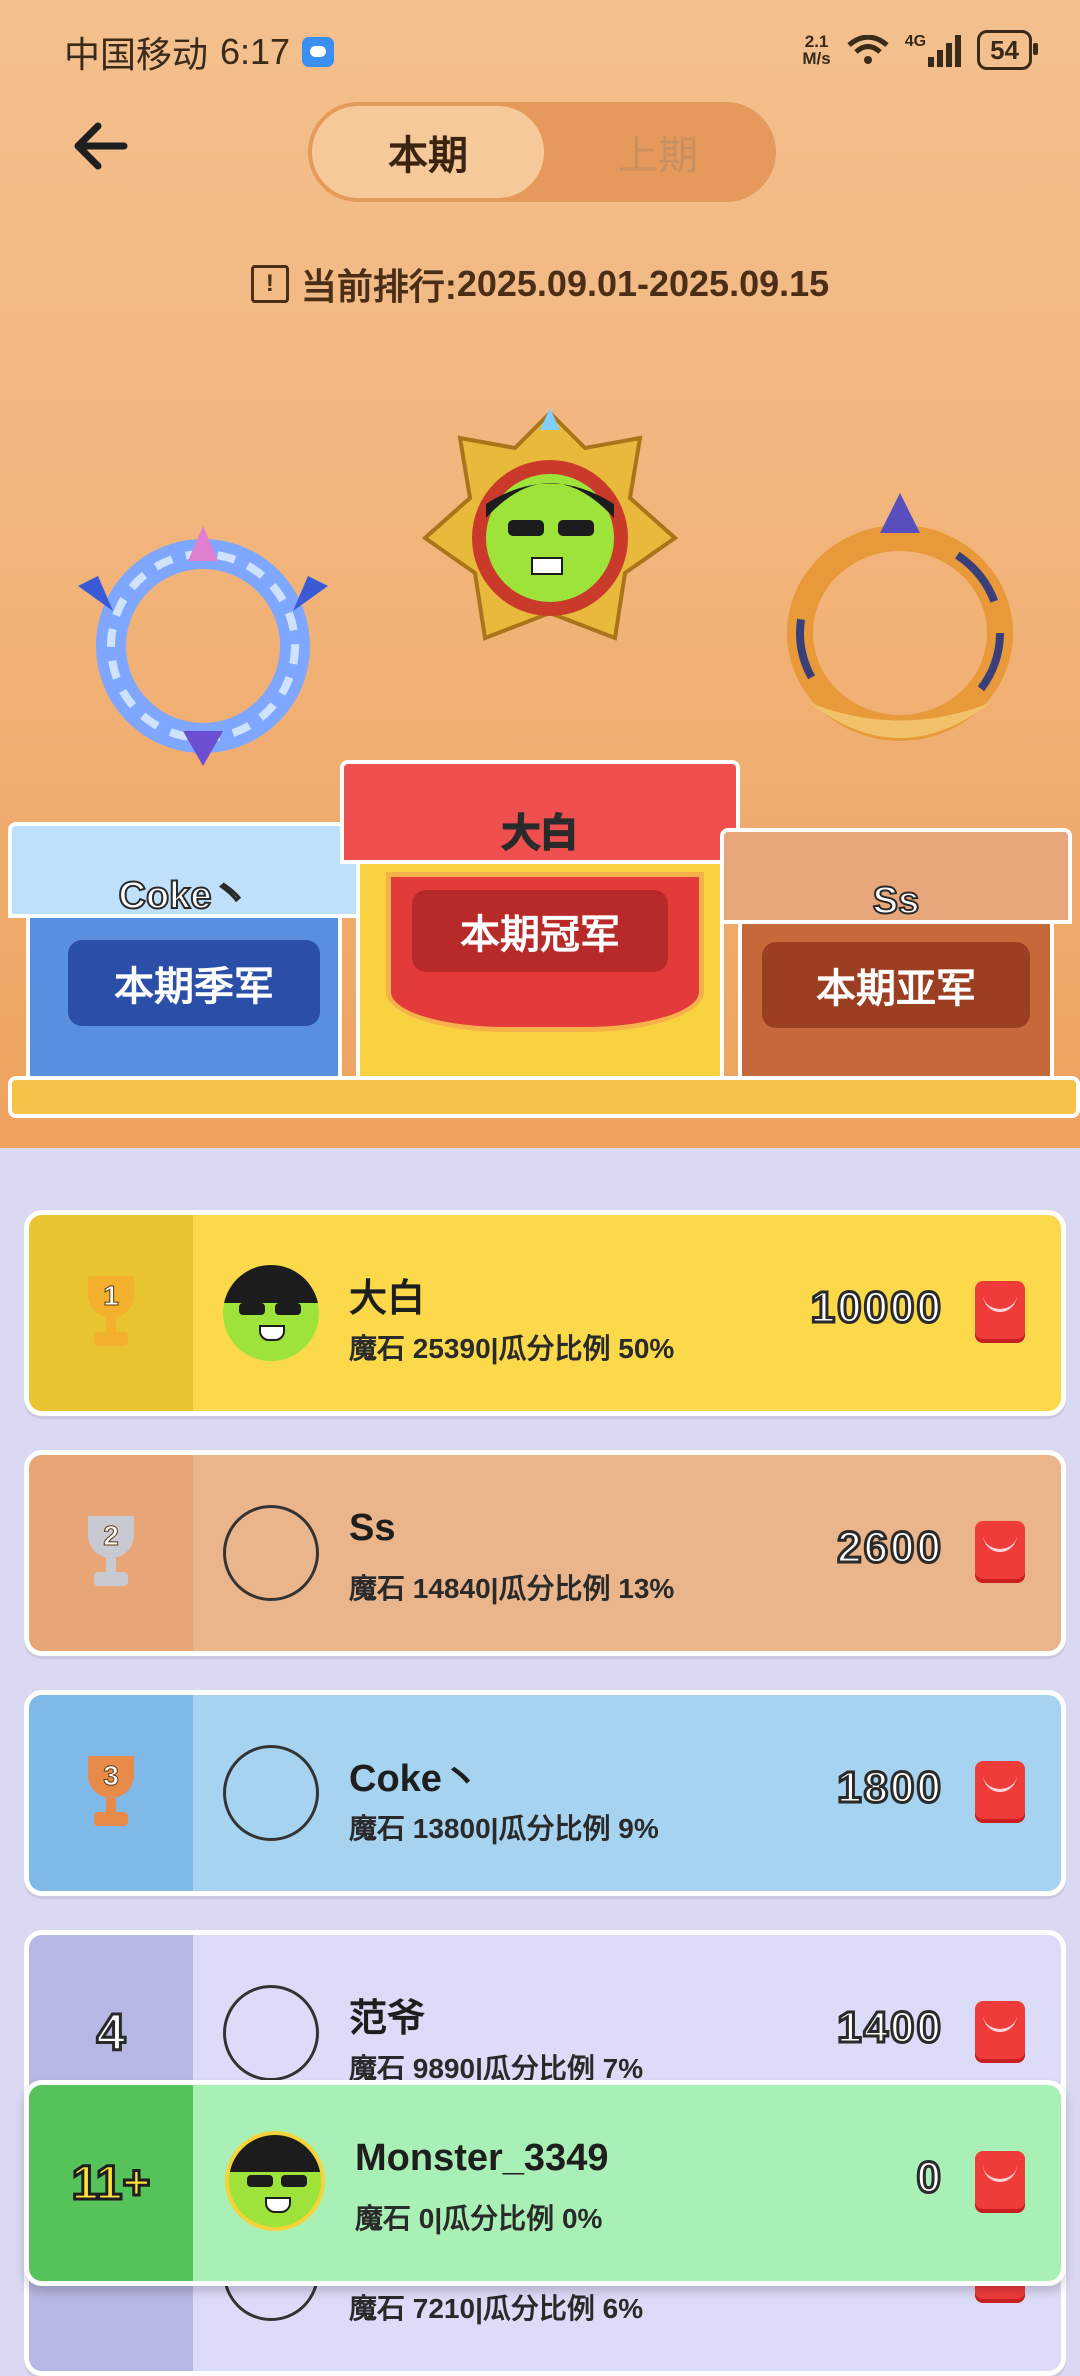  I want to click on info-icon: !, so click(269, 284).